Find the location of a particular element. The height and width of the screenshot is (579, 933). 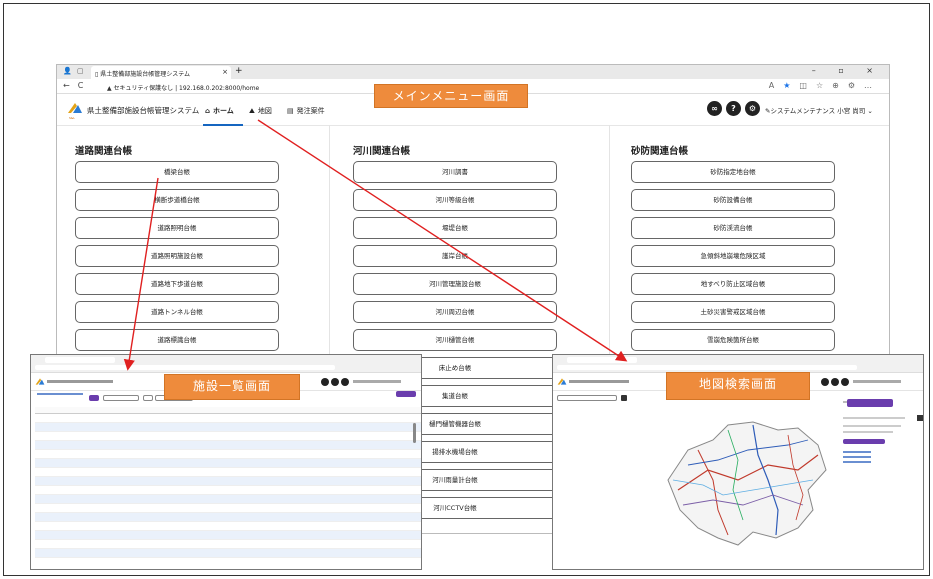

url-field: ▲ セキュリティ保護なし | 192.168.0.202:8000/home is located at coordinates (183, 87).